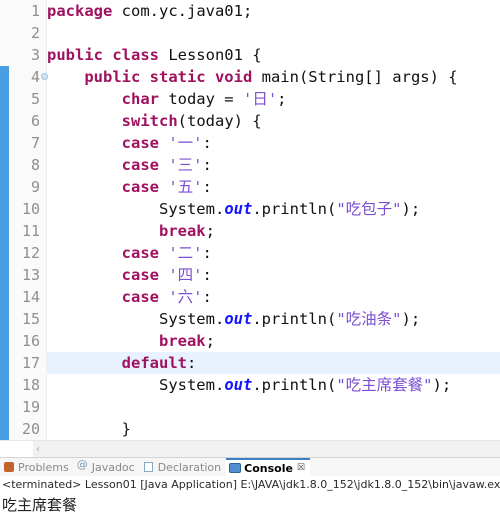 Image resolution: width=500 pixels, height=520 pixels. I want to click on line-number: 15, so click(30, 319).